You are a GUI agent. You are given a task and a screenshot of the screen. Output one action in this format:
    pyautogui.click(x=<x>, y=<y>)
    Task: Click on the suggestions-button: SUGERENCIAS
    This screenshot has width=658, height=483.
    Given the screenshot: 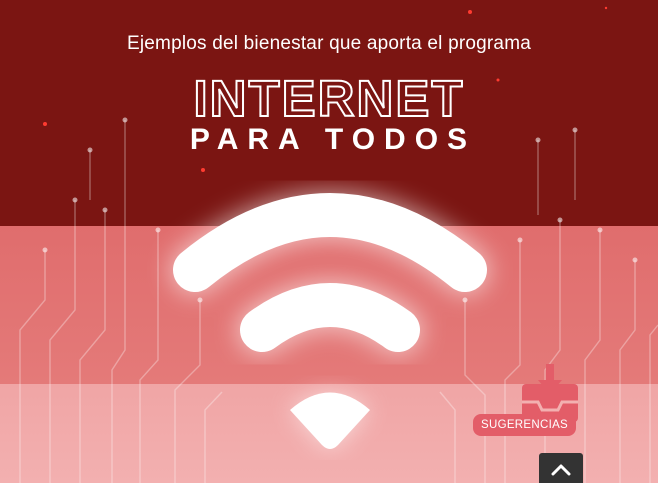 What is the action you would take?
    pyautogui.click(x=525, y=425)
    